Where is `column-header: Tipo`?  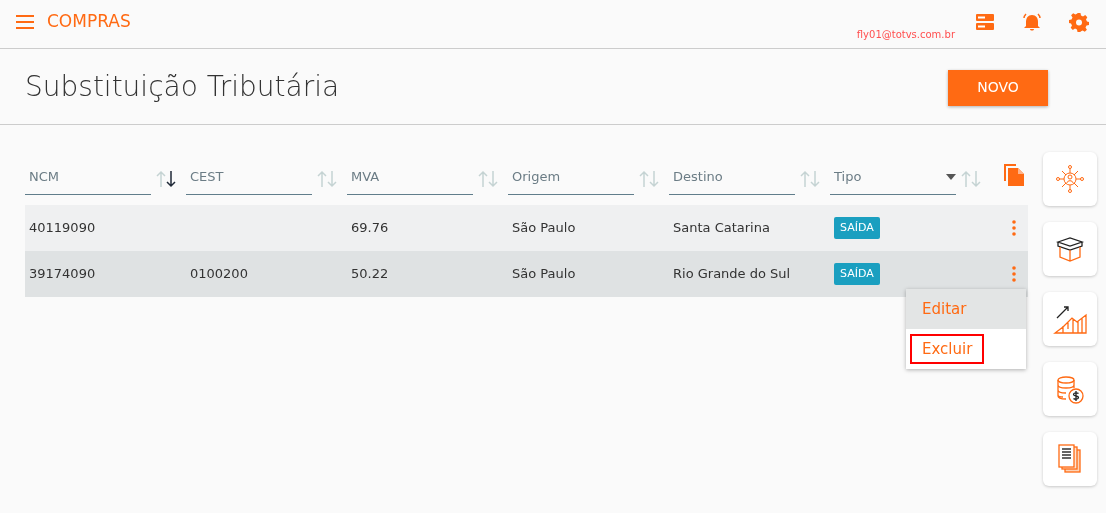 column-header: Tipo is located at coordinates (893, 177).